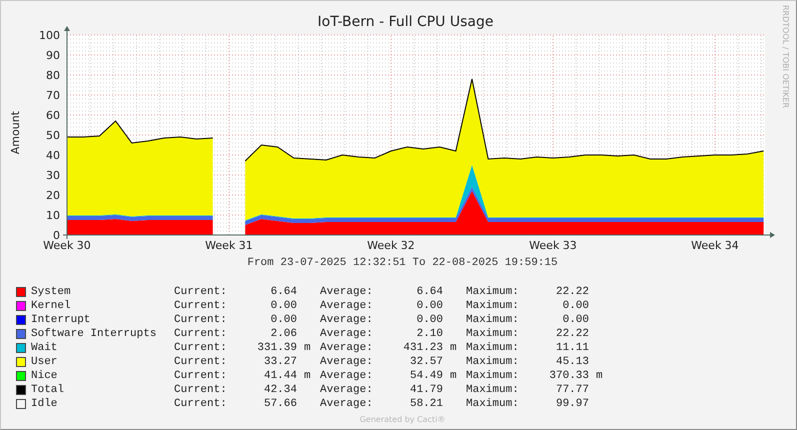 This screenshot has height=430, width=797. I want to click on stat-value: 42.34, so click(279, 390).